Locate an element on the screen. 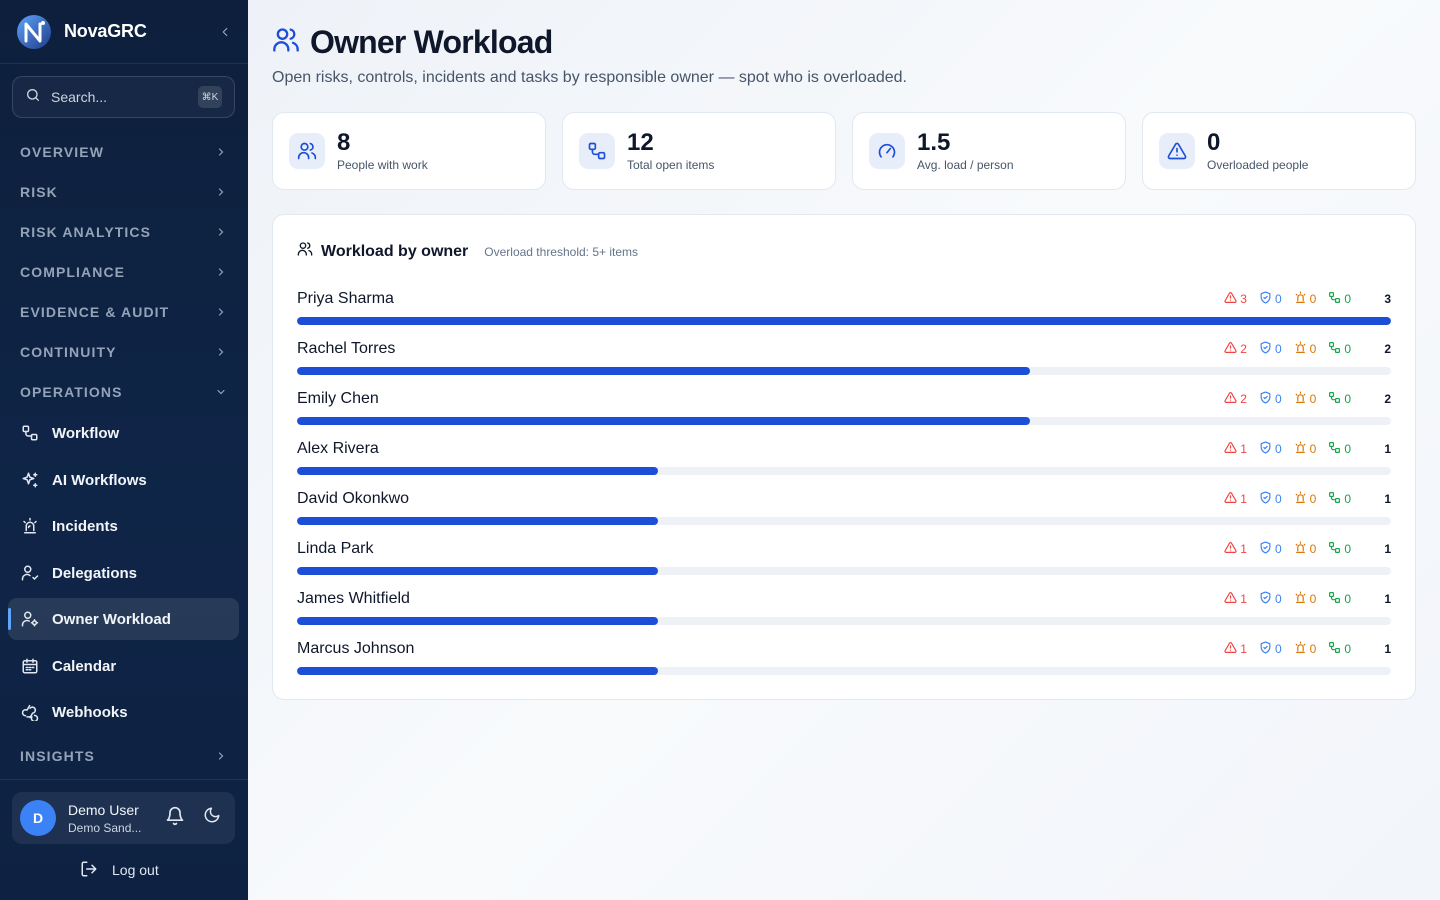  user-cog-icon is located at coordinates (30, 619).